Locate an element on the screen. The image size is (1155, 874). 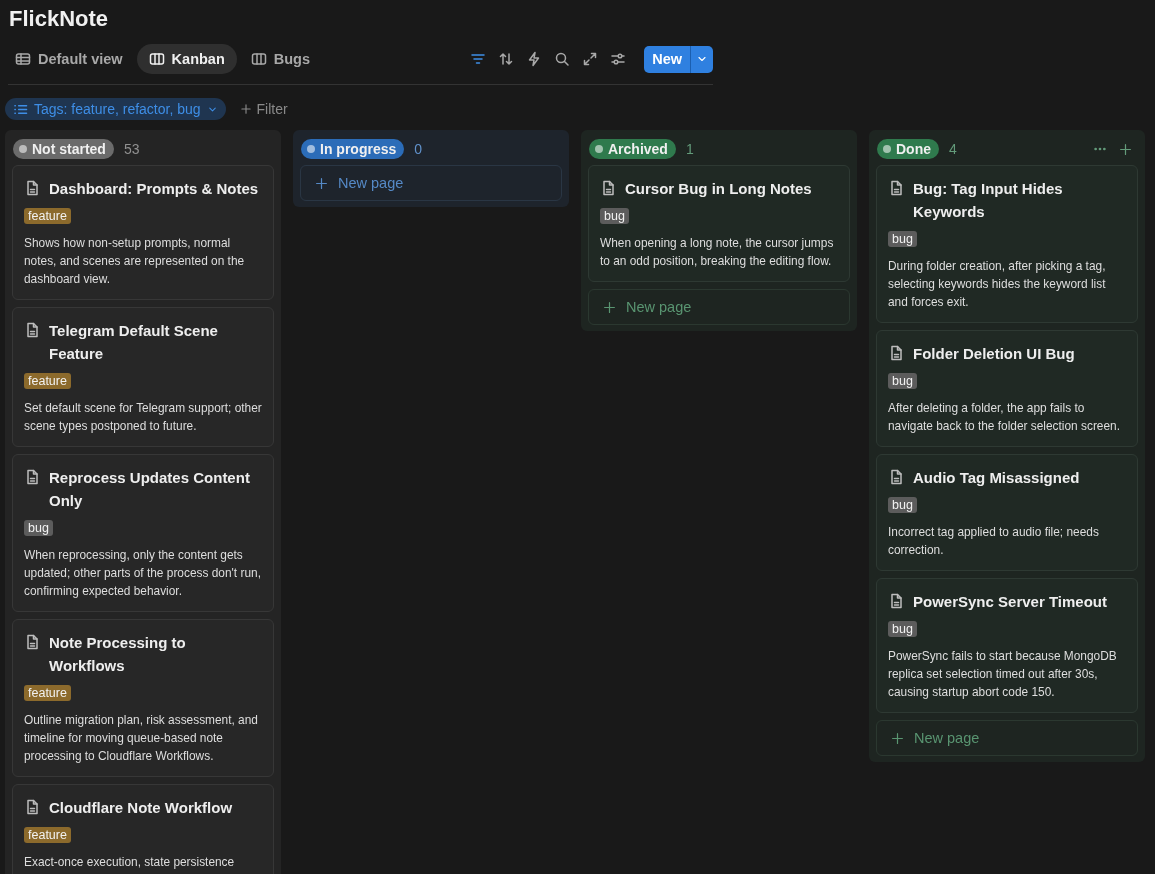
new-button: New is located at coordinates (678, 59).